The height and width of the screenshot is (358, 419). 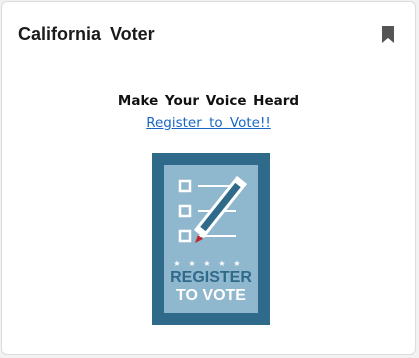 I want to click on poster-line-register: REGISTER, so click(x=211, y=277).